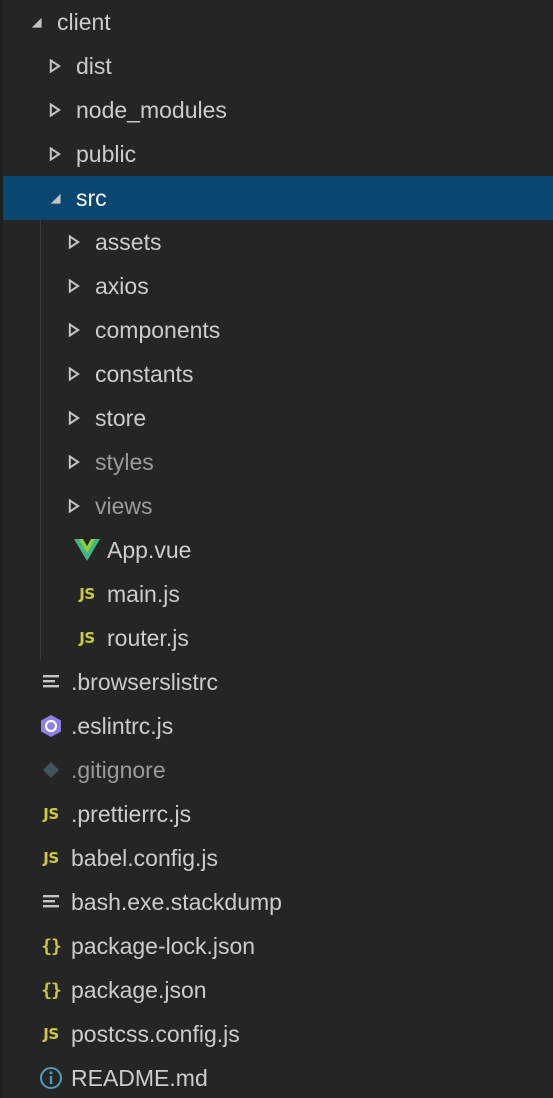  What do you see at coordinates (278, 286) in the screenshot?
I see `tree-folder-axios: axios` at bounding box center [278, 286].